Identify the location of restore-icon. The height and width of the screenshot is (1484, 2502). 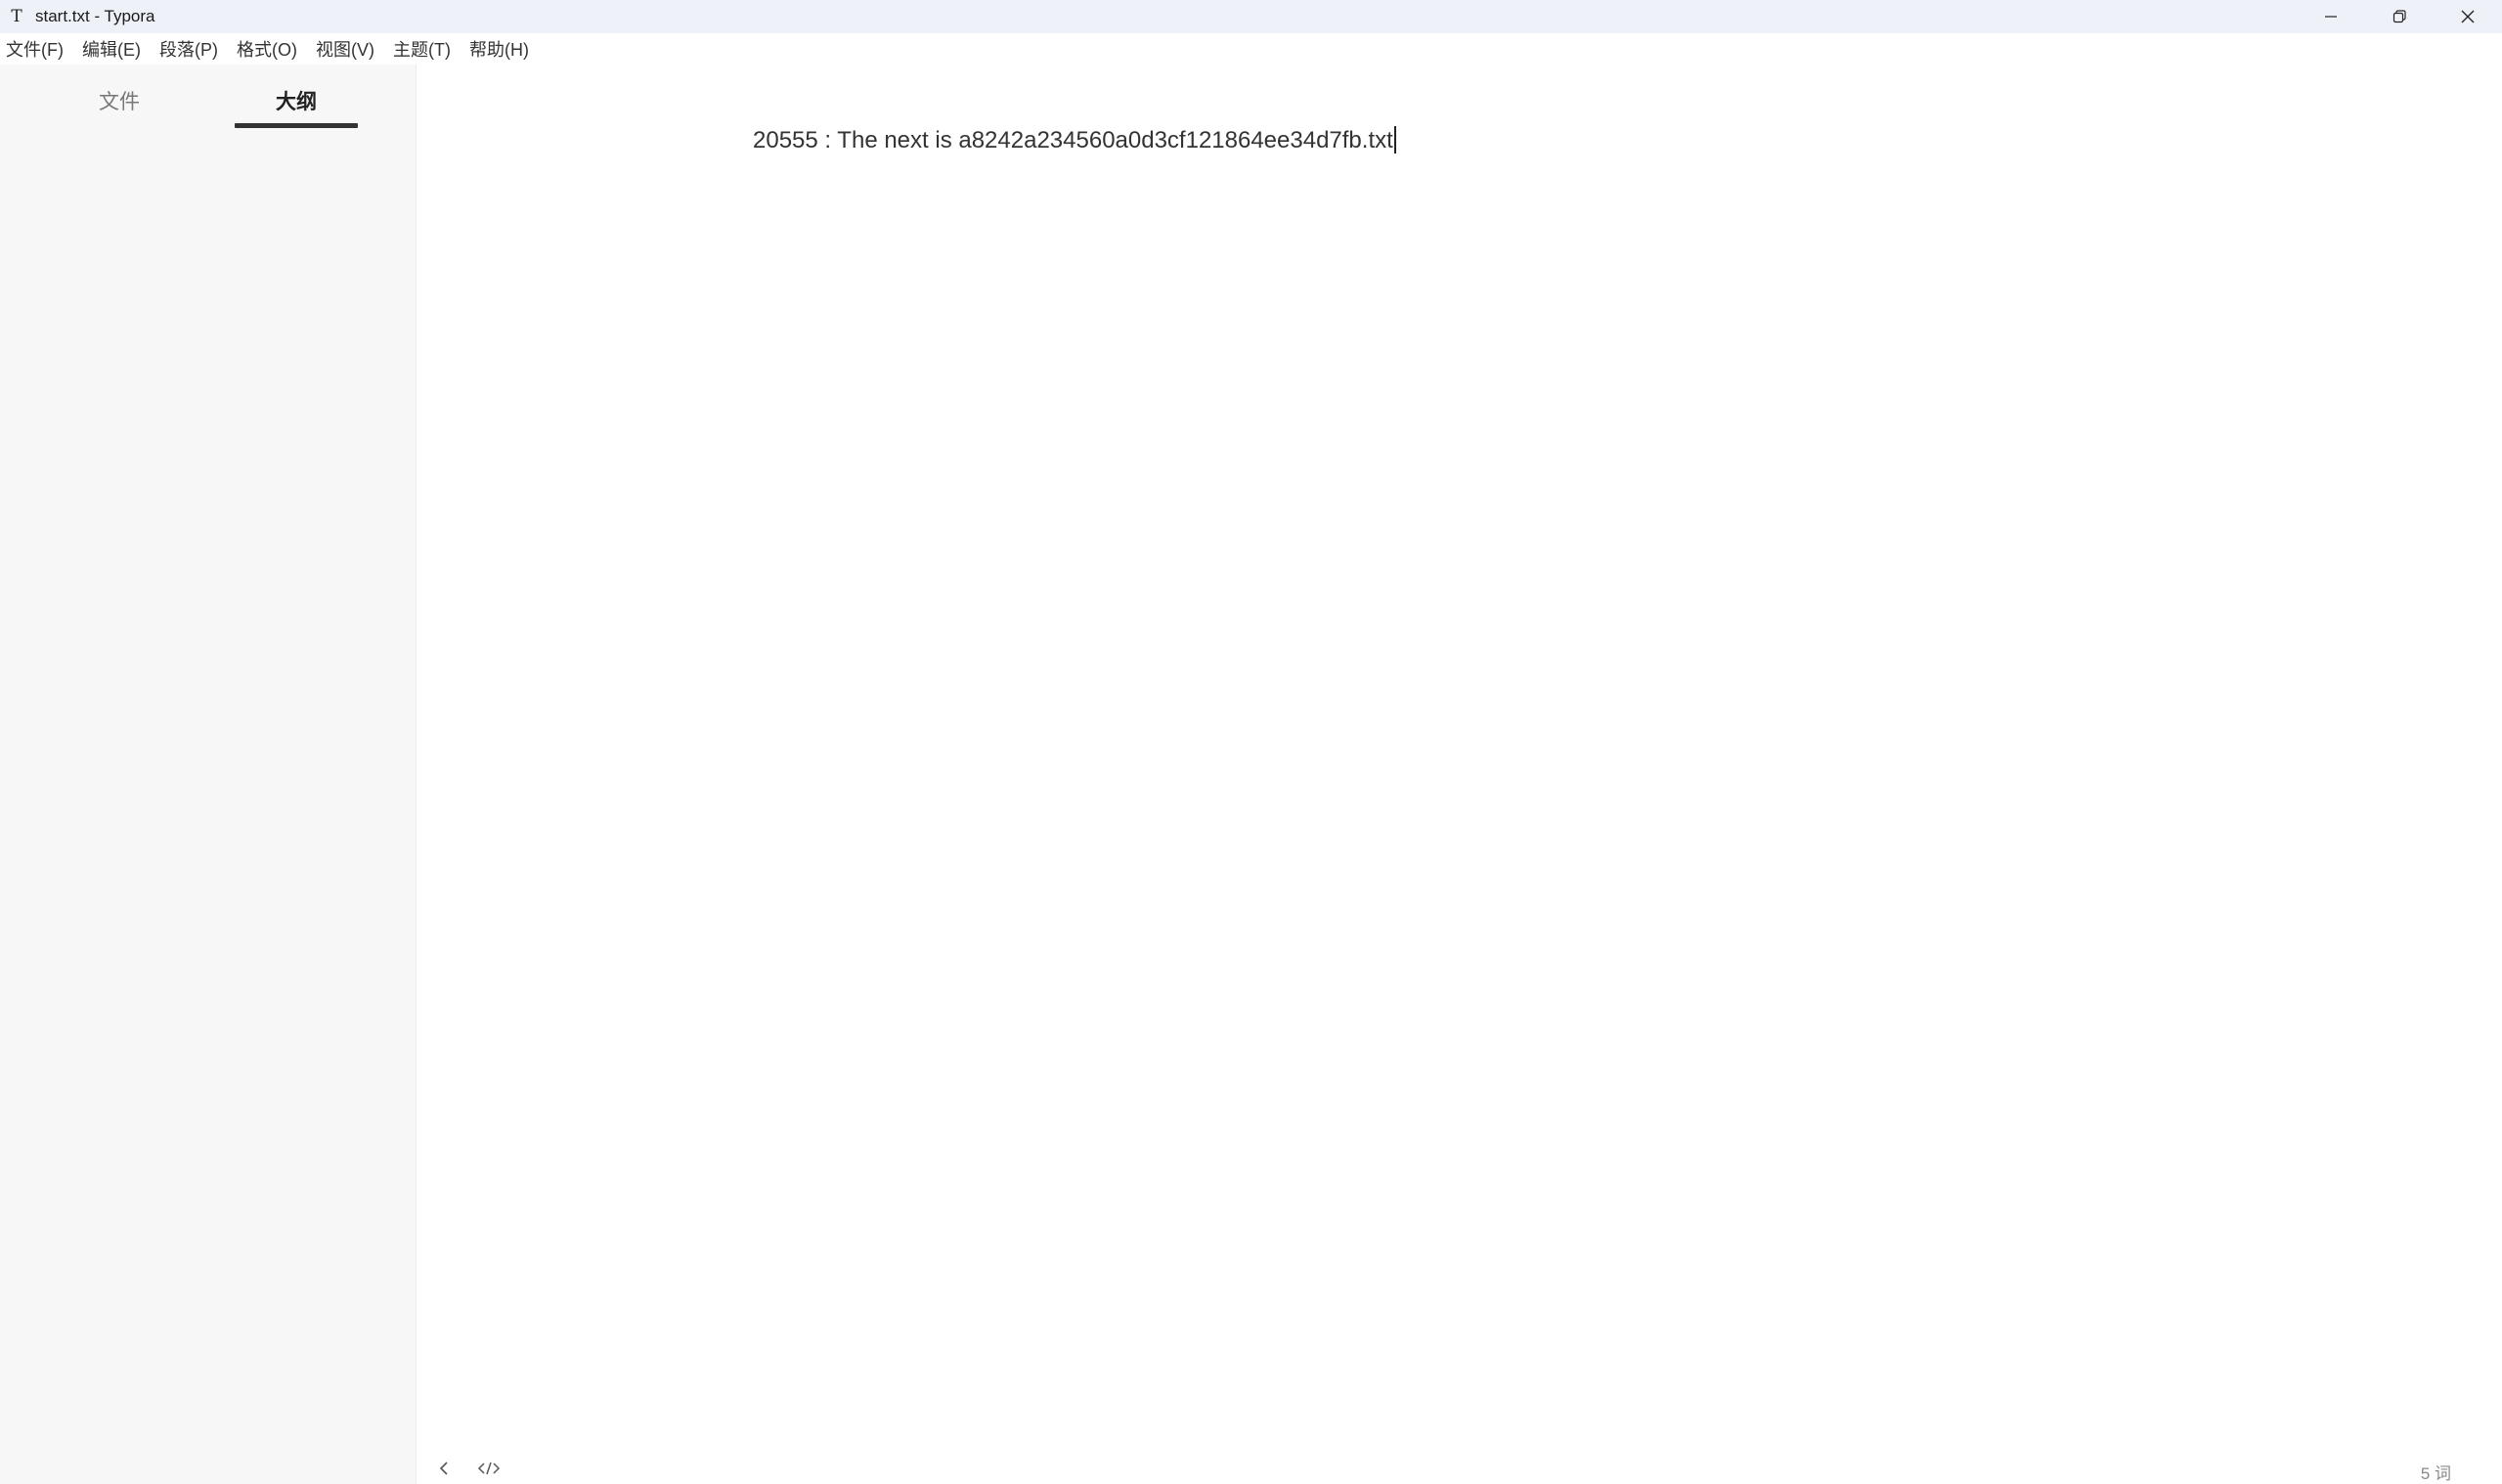
(2399, 16).